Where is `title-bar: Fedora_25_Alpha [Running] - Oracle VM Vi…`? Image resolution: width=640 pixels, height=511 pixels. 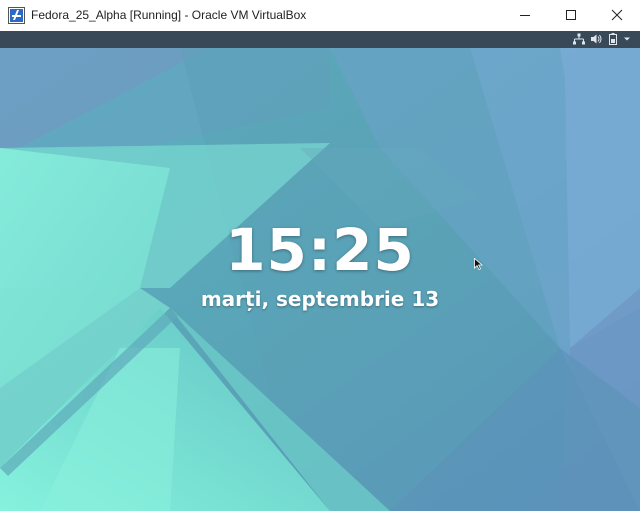
title-bar: Fedora_25_Alpha [Running] - Oracle VM Vi… is located at coordinates (320, 15).